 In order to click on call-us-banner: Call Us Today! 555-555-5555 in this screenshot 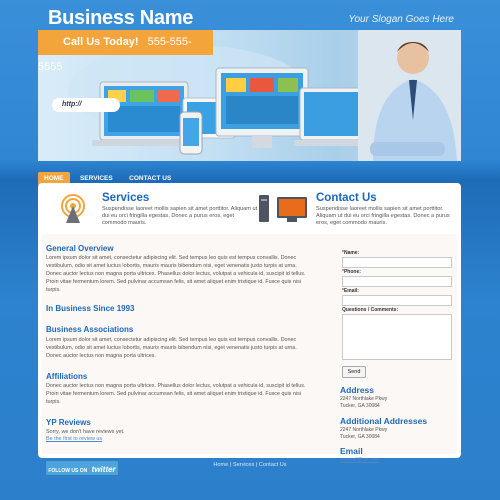, I will do `click(125, 51)`.